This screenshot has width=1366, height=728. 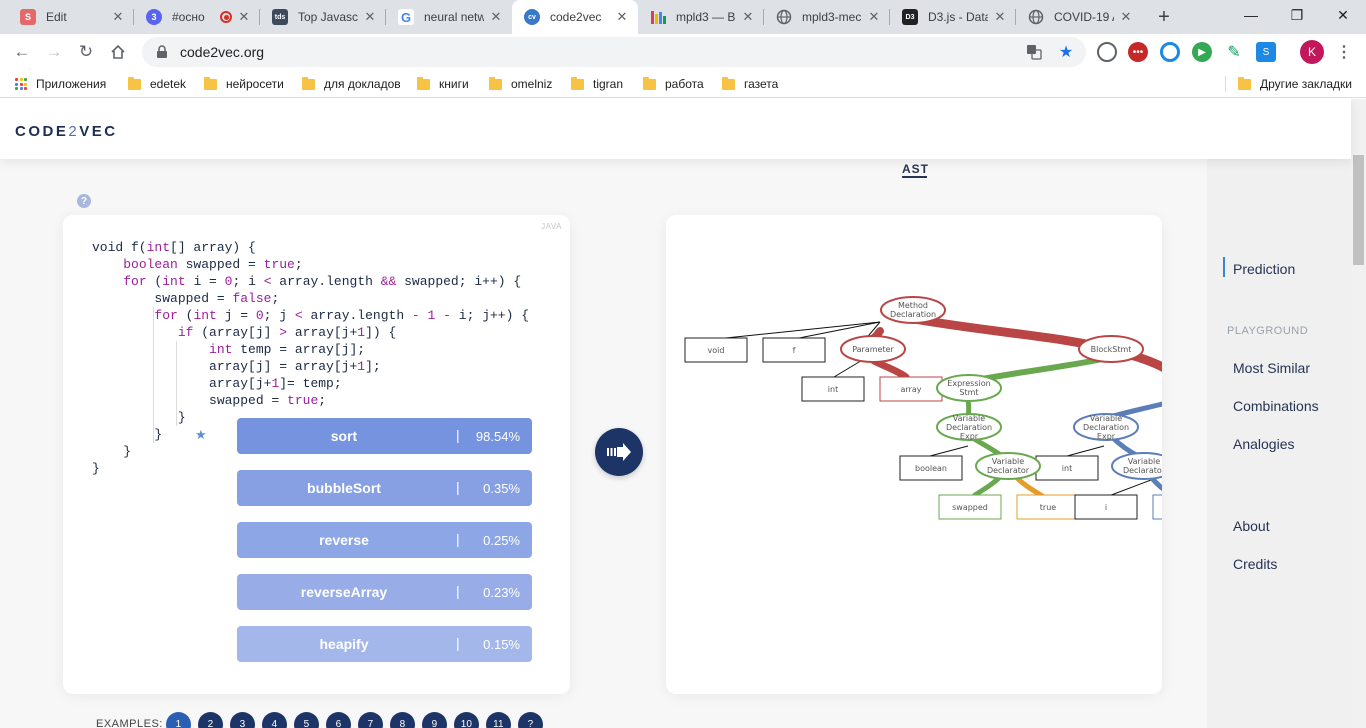 I want to click on tab-title: mpld3-mec, so click(x=832, y=17).